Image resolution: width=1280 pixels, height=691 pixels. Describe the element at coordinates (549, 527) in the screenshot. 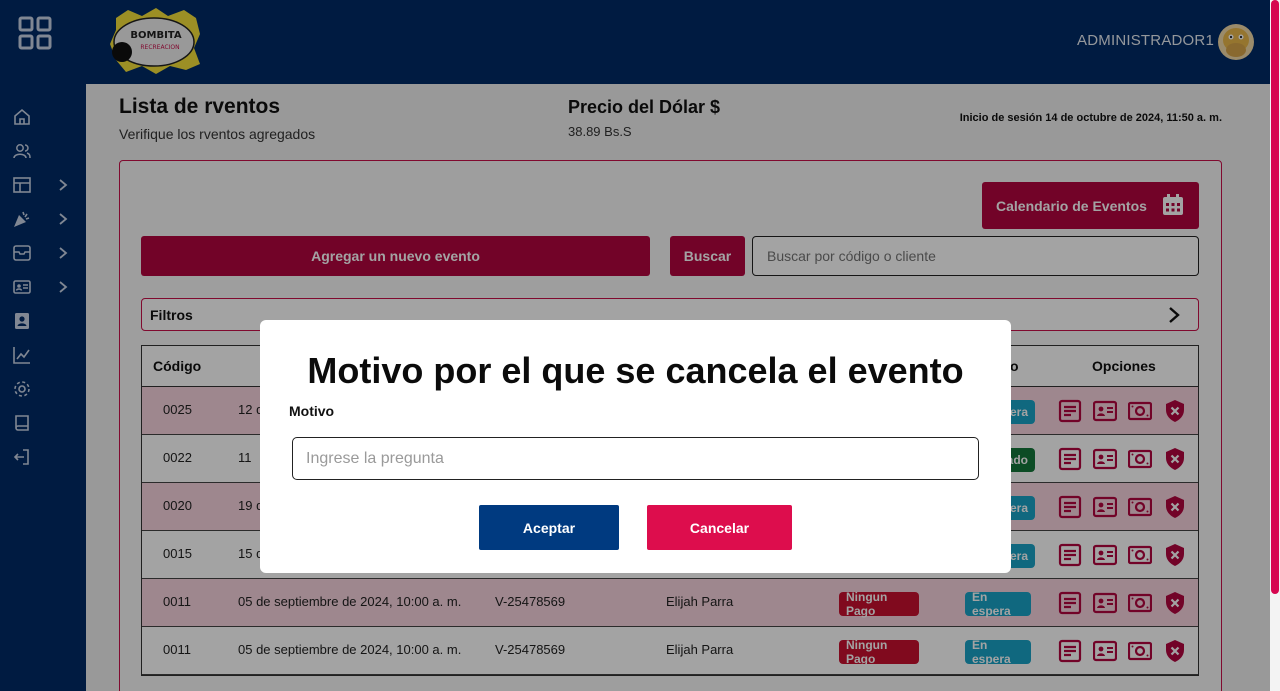

I see `accept-button: Aceptar` at that location.